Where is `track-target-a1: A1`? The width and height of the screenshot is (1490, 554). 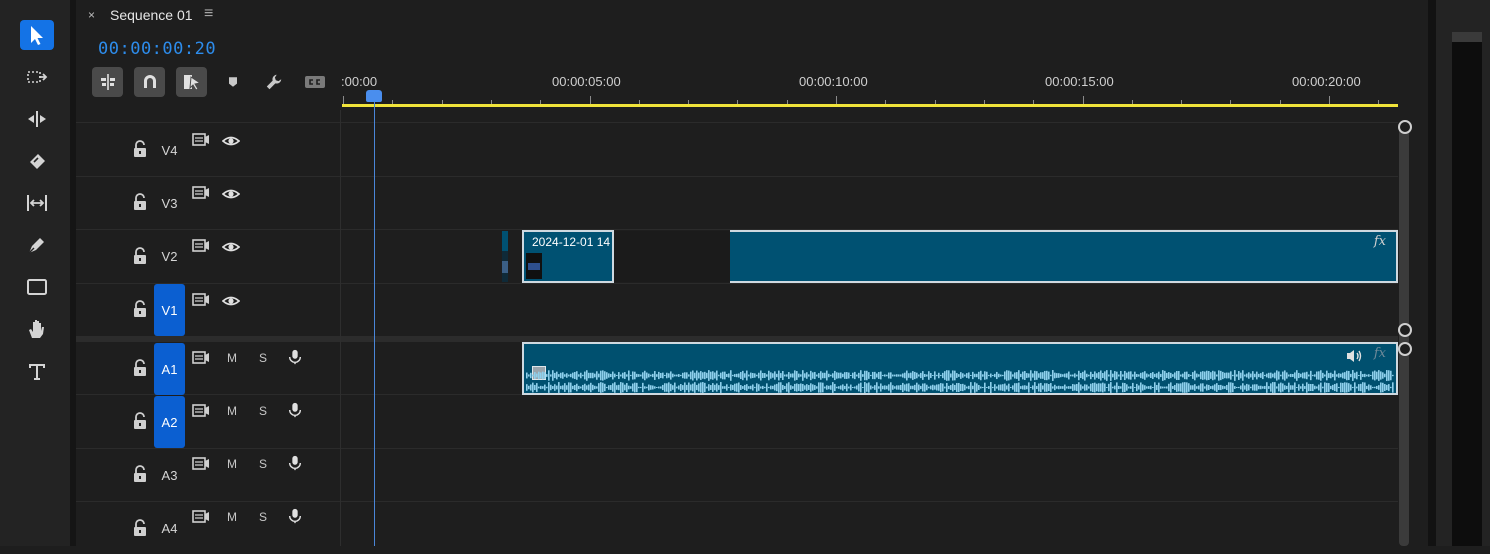 track-target-a1: A1 is located at coordinates (169, 369).